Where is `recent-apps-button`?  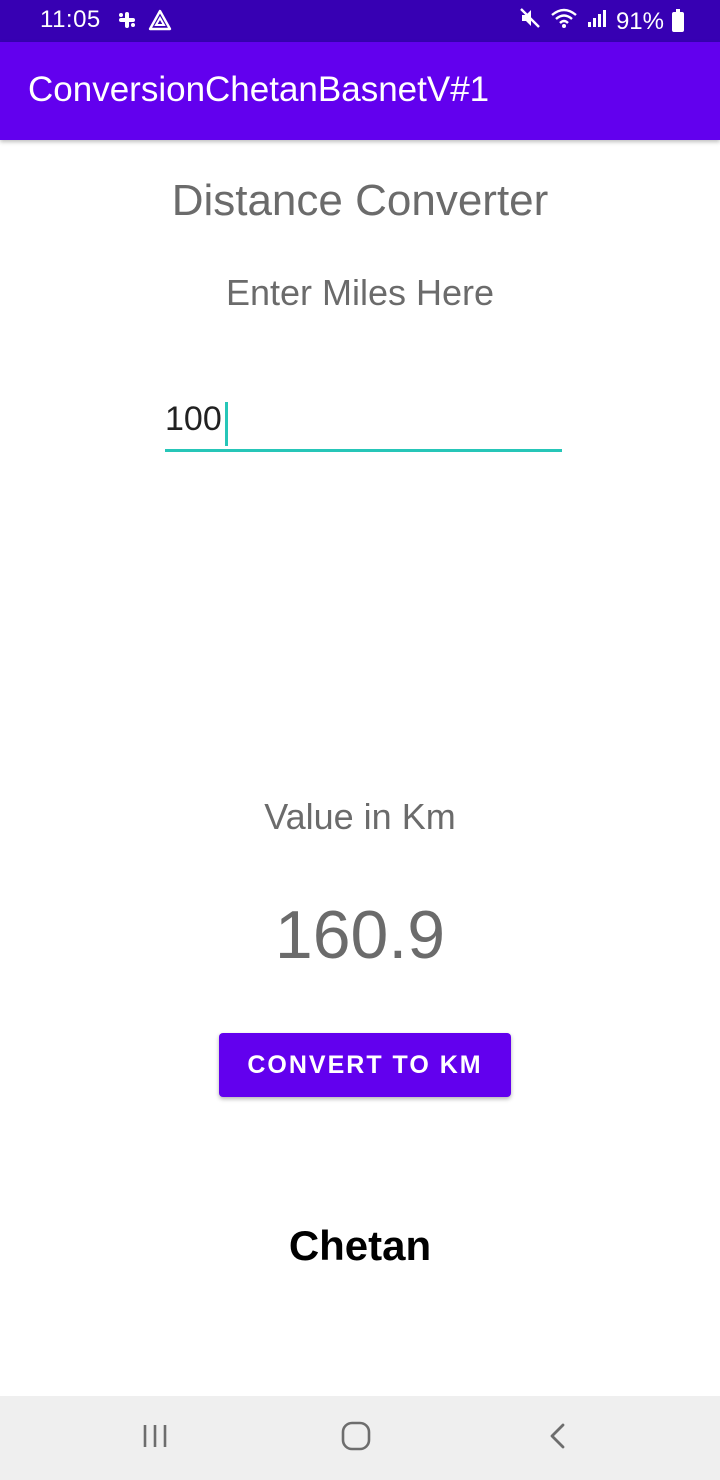 recent-apps-button is located at coordinates (155, 1438).